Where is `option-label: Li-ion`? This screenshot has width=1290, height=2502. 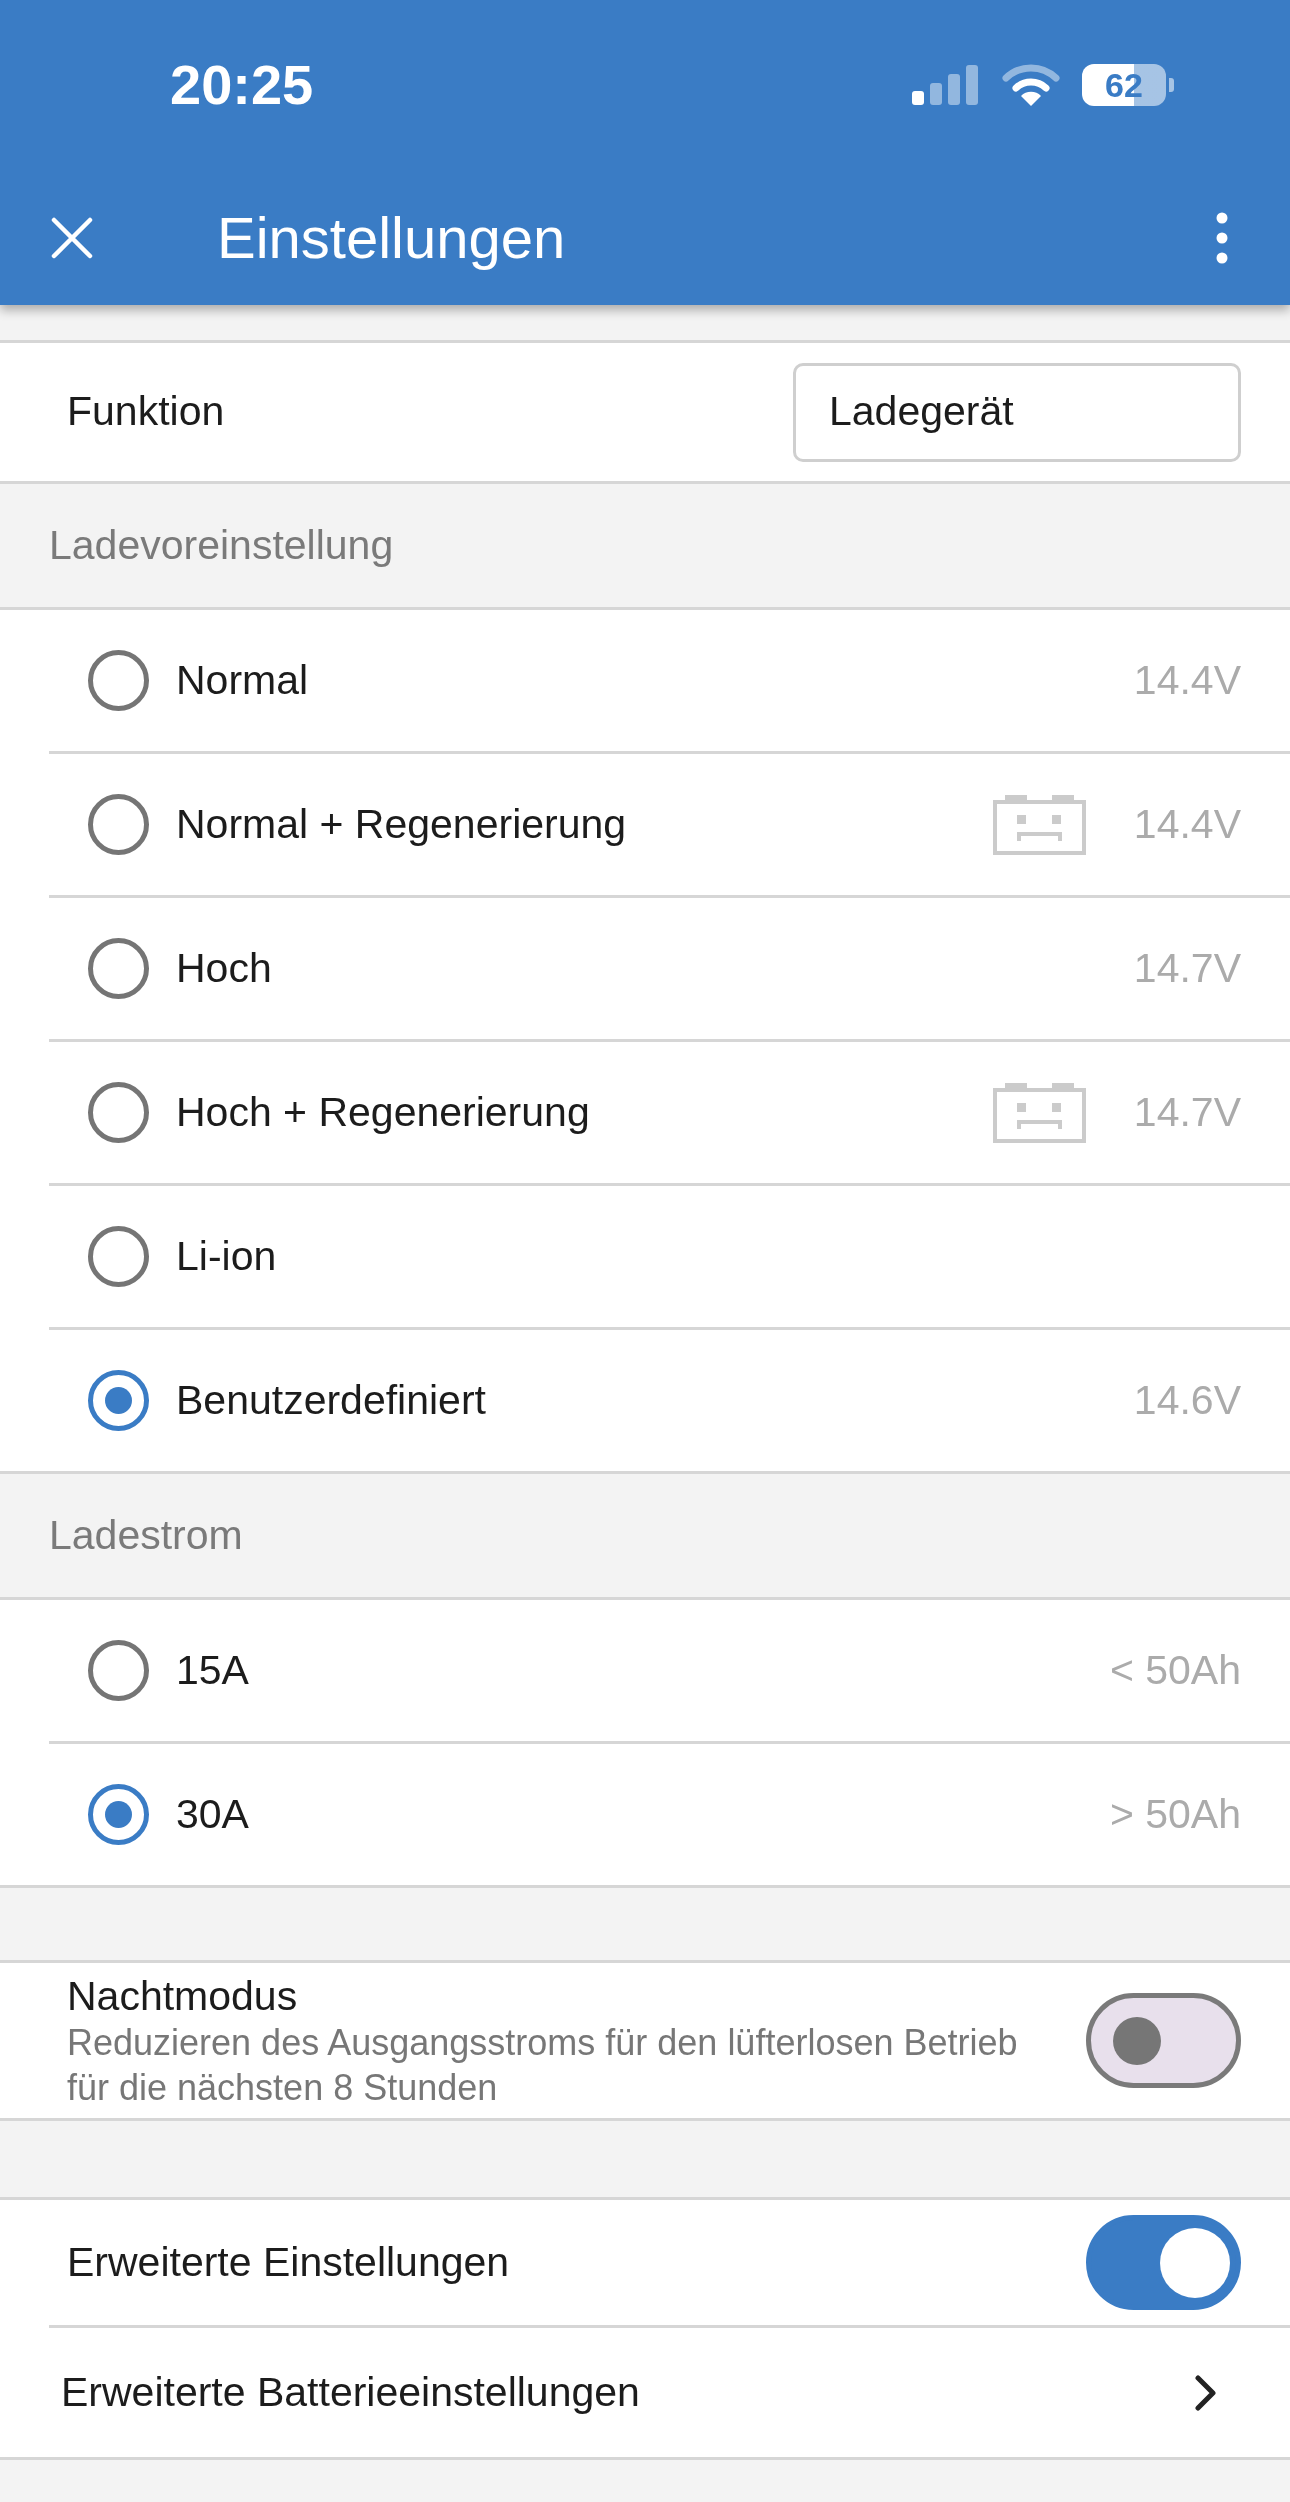 option-label: Li-ion is located at coordinates (226, 1256).